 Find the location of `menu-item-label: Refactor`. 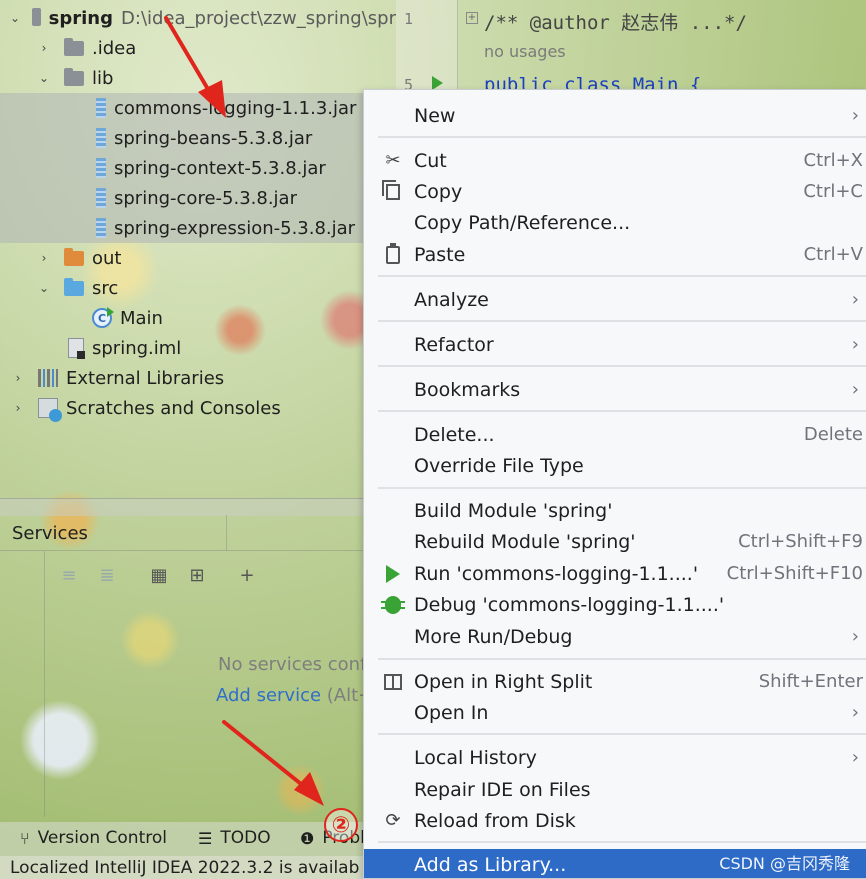

menu-item-label: Refactor is located at coordinates (454, 344).